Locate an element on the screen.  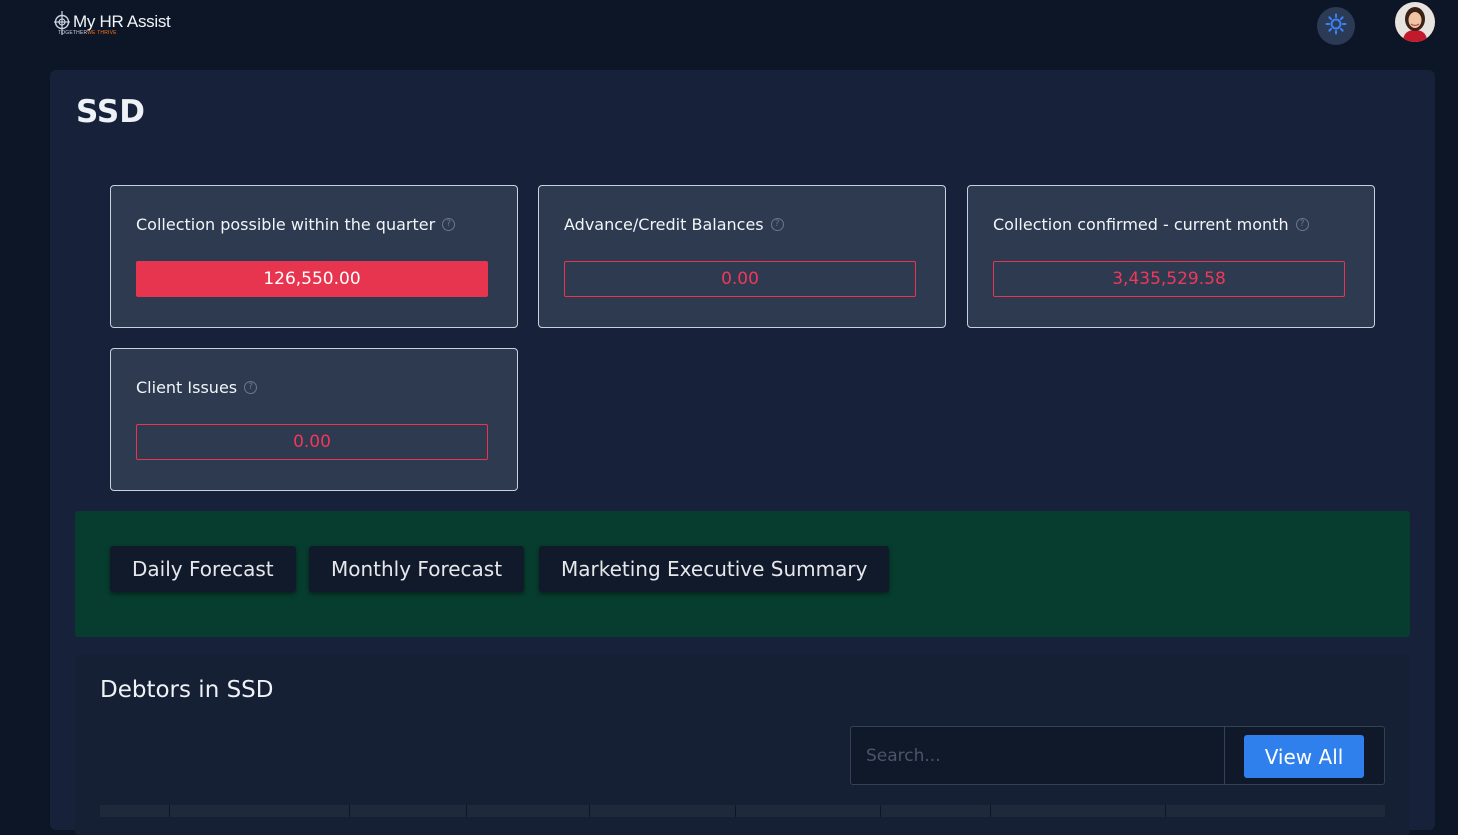
sun-icon is located at coordinates (1336, 26).